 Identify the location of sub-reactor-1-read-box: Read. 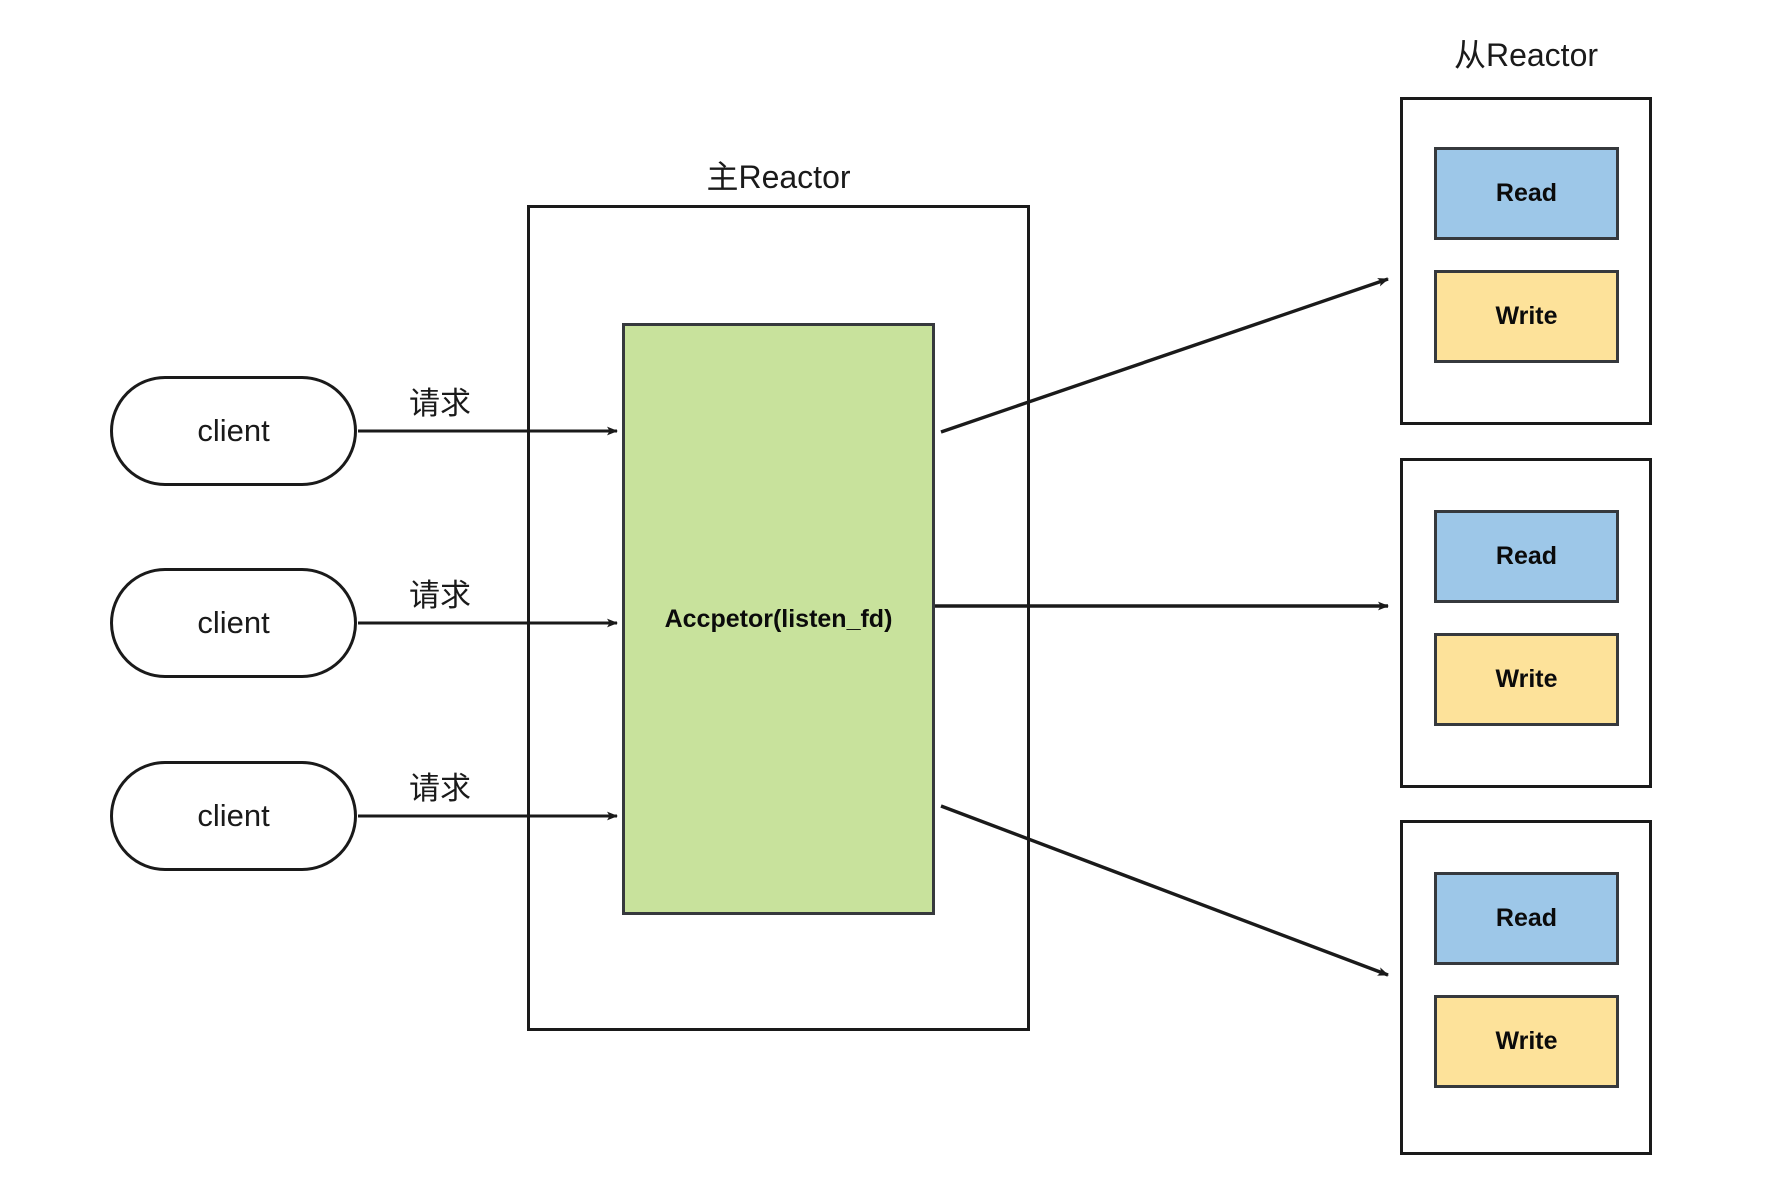
(1526, 193).